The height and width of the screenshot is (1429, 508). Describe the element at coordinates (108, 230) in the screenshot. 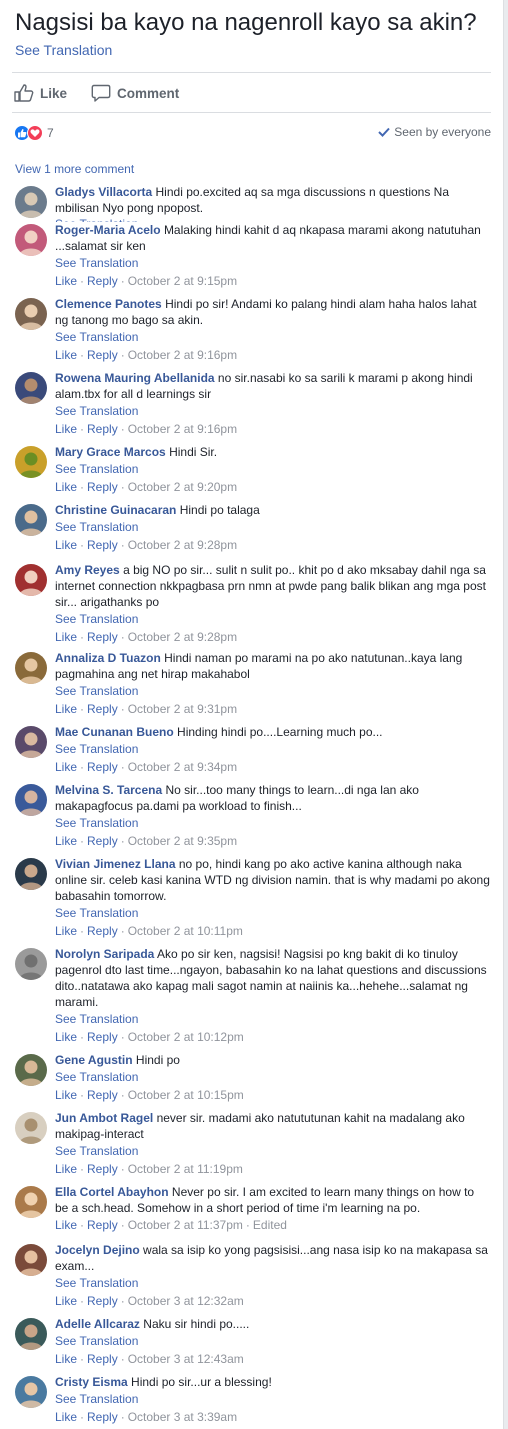

I see `comment-author: Roger-Maria Acelo` at that location.